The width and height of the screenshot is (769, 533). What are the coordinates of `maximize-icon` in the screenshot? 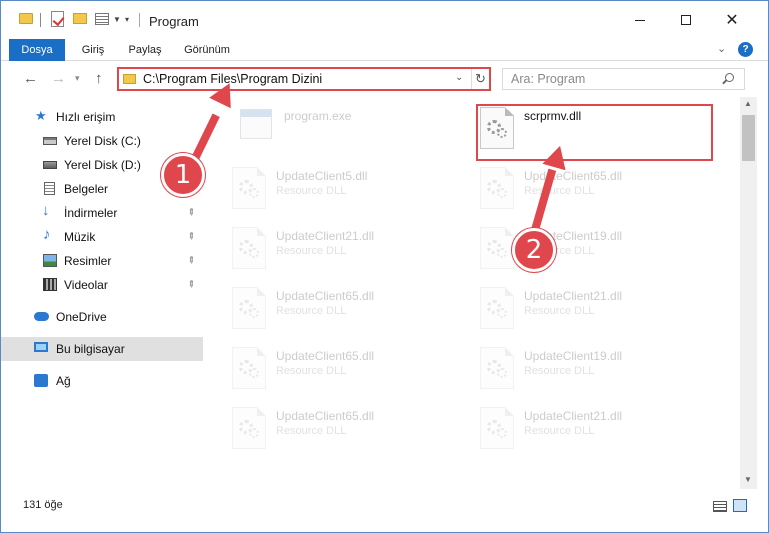 It's located at (686, 20).